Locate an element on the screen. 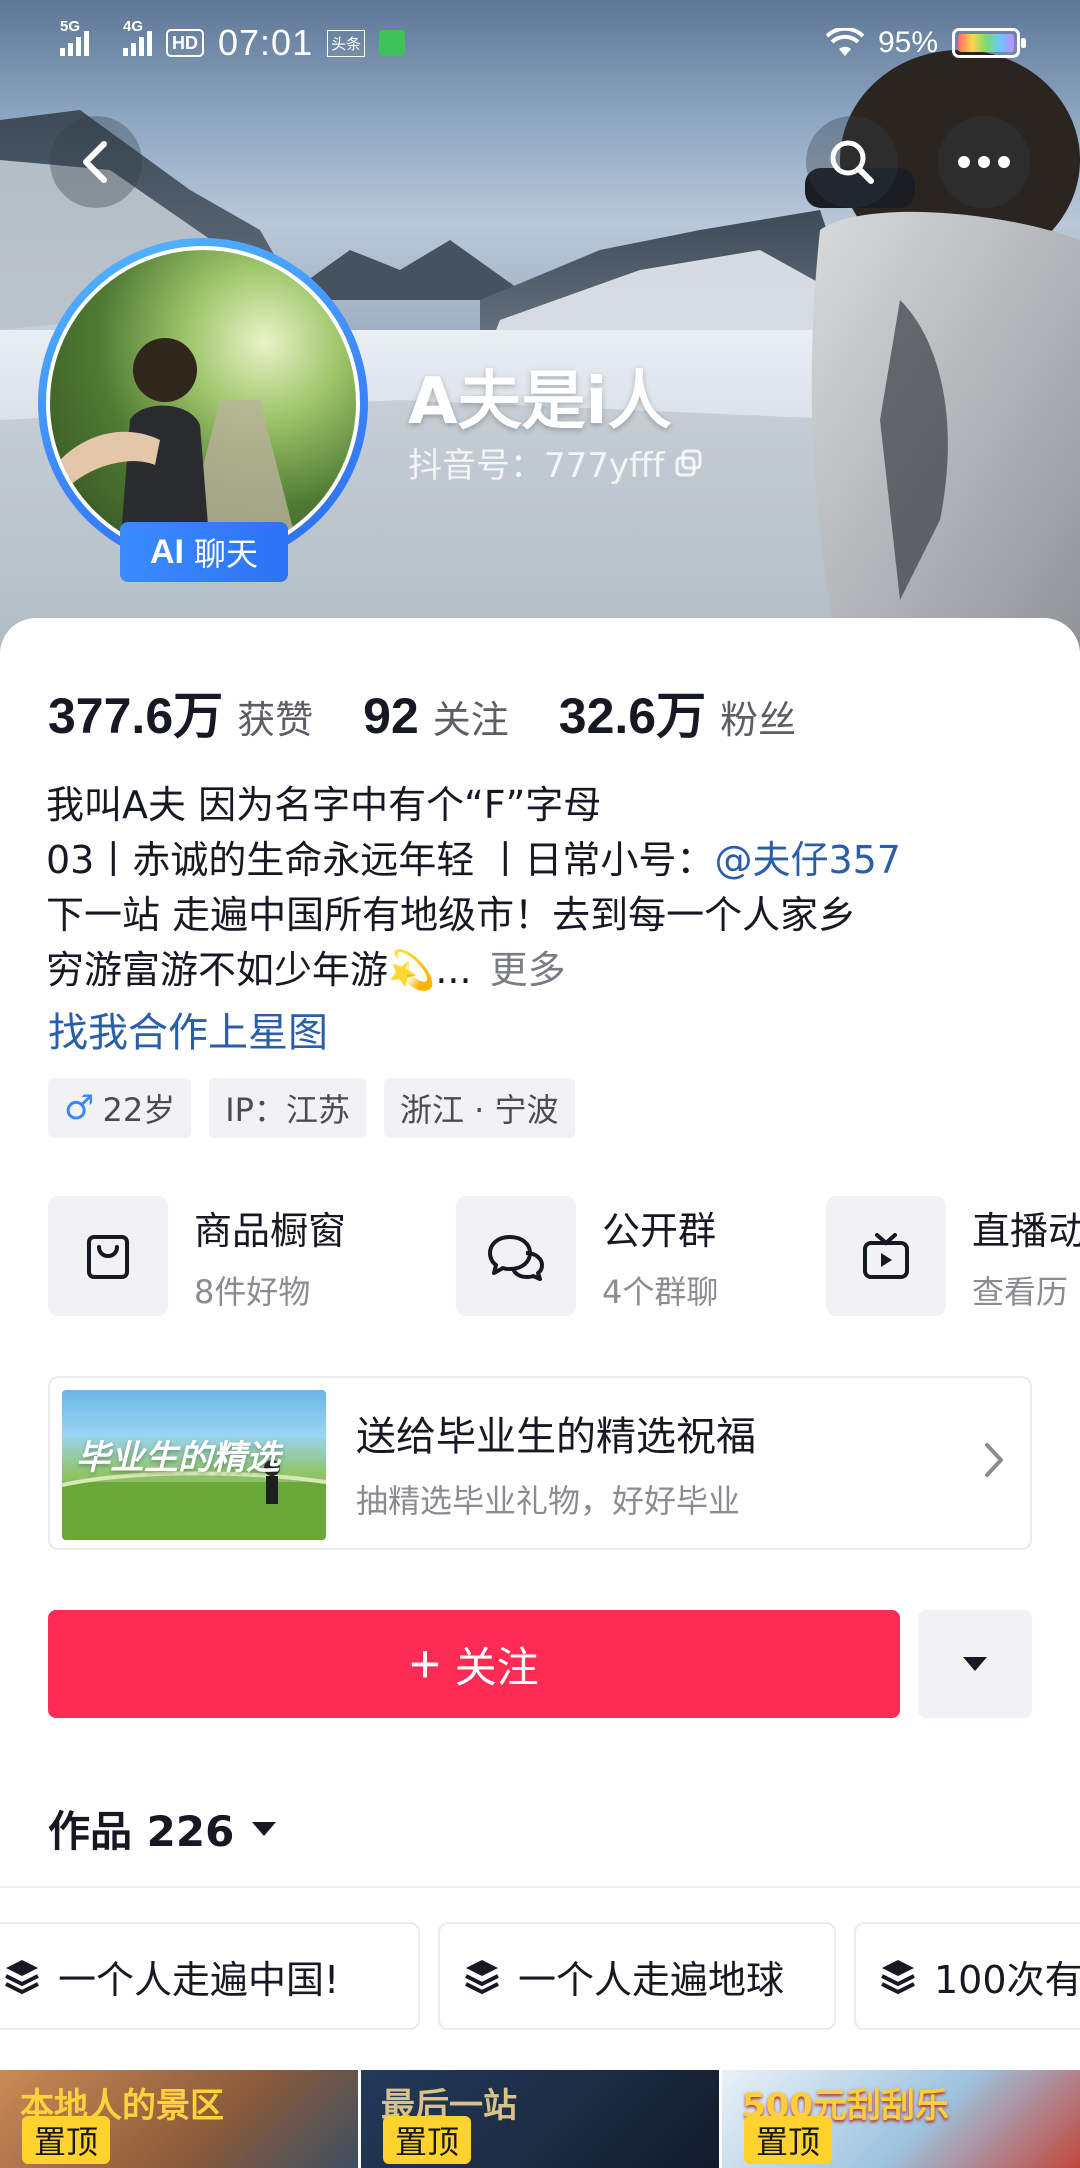  clock: 07:01 is located at coordinates (266, 42).